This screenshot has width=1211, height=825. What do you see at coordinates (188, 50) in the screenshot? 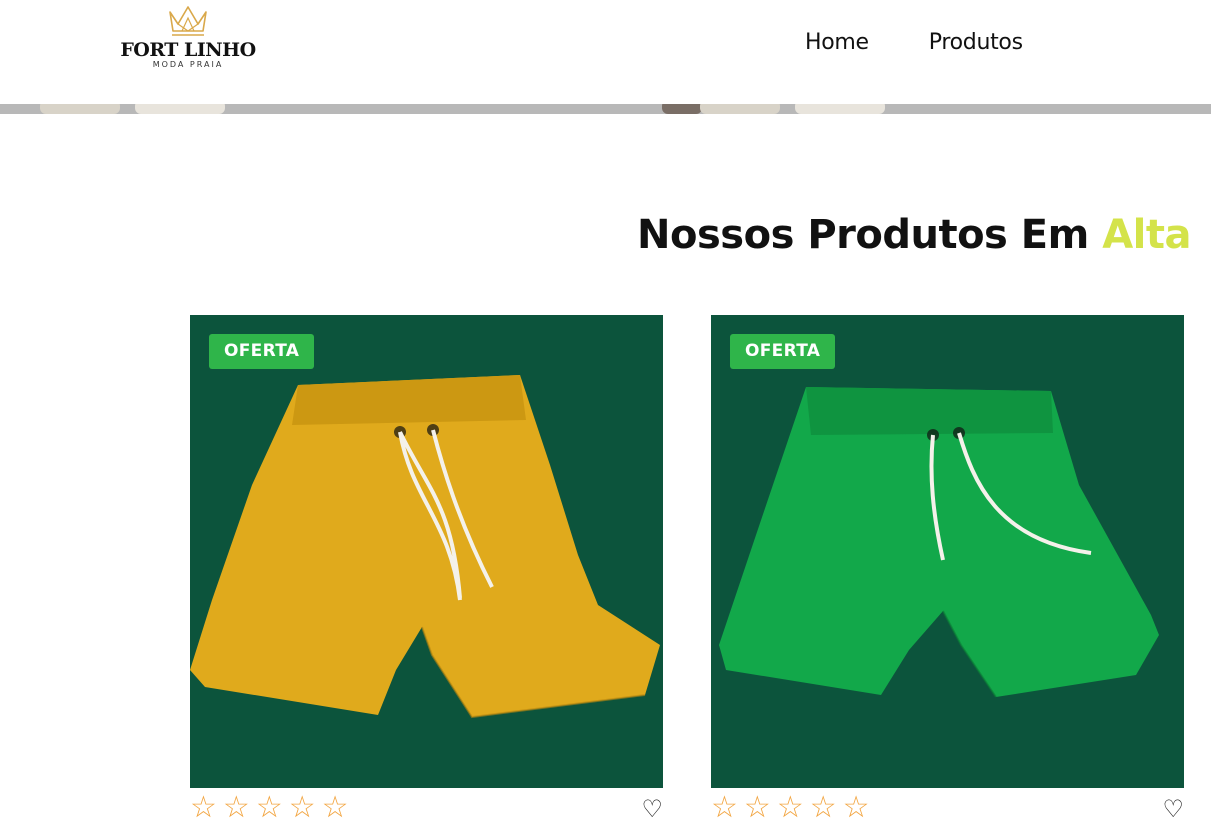
I see `logo-wordmark: FORT LINHO` at bounding box center [188, 50].